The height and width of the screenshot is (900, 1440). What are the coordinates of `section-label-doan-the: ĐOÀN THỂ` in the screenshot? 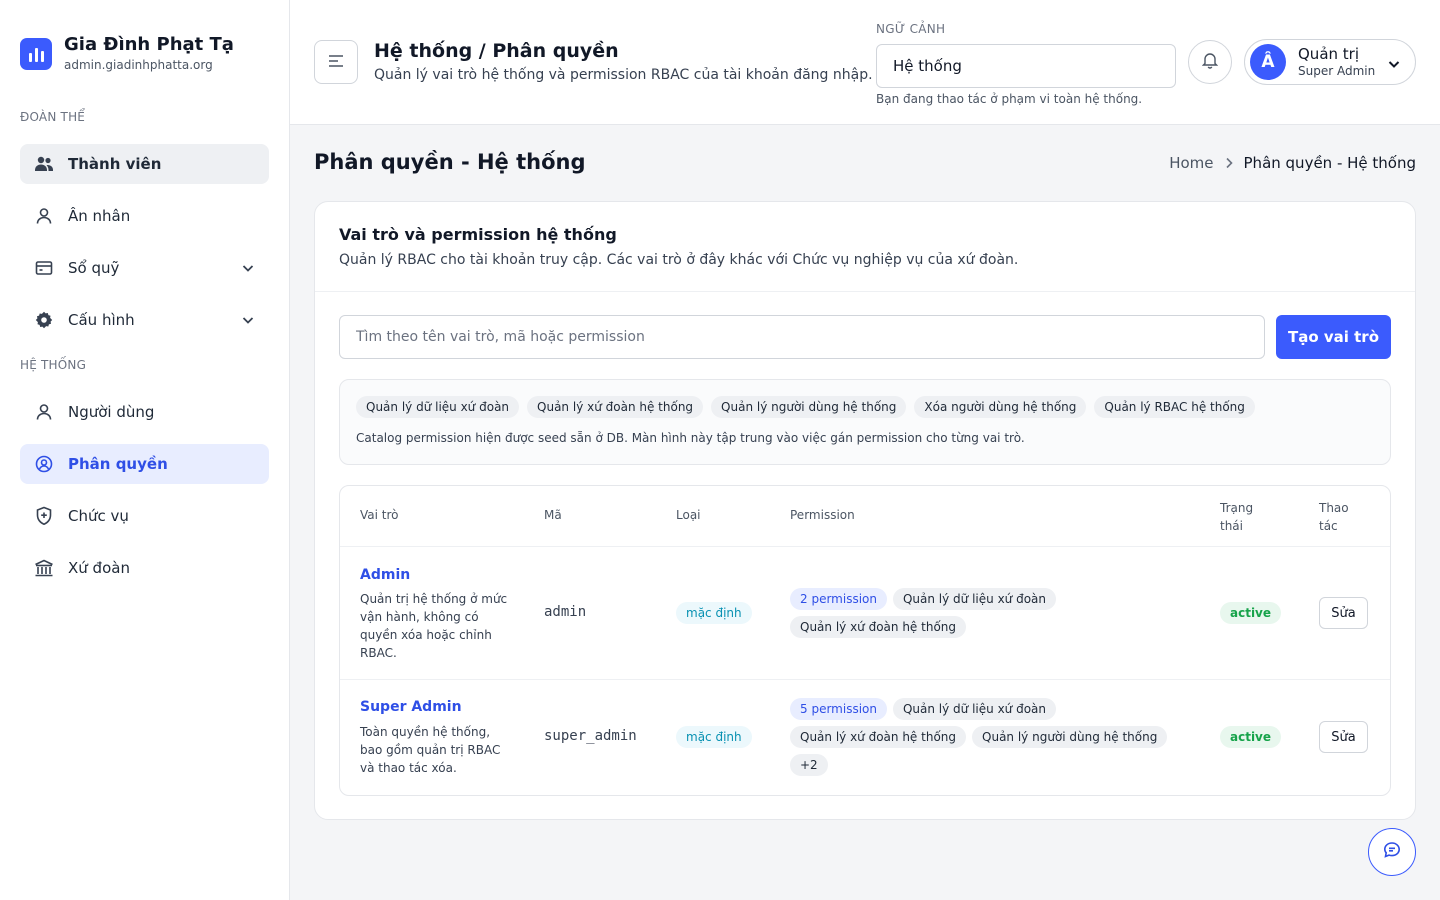 It's located at (53, 117).